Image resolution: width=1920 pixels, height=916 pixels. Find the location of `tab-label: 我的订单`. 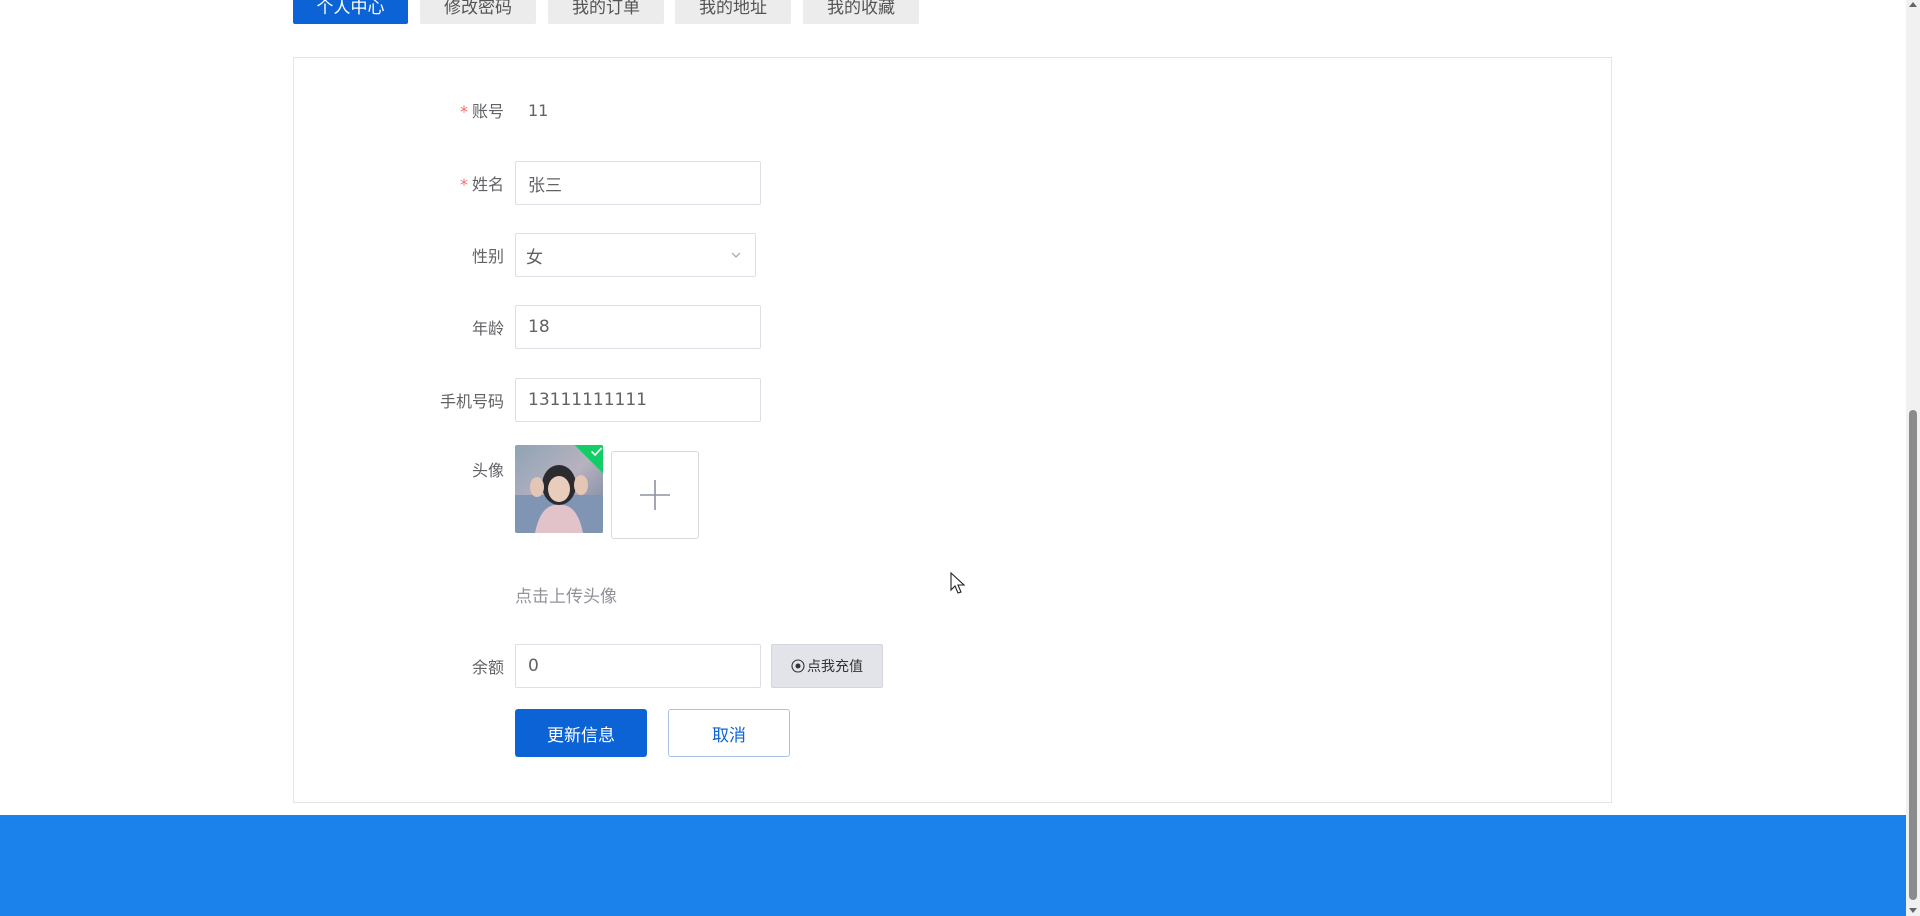

tab-label: 我的订单 is located at coordinates (606, 9).